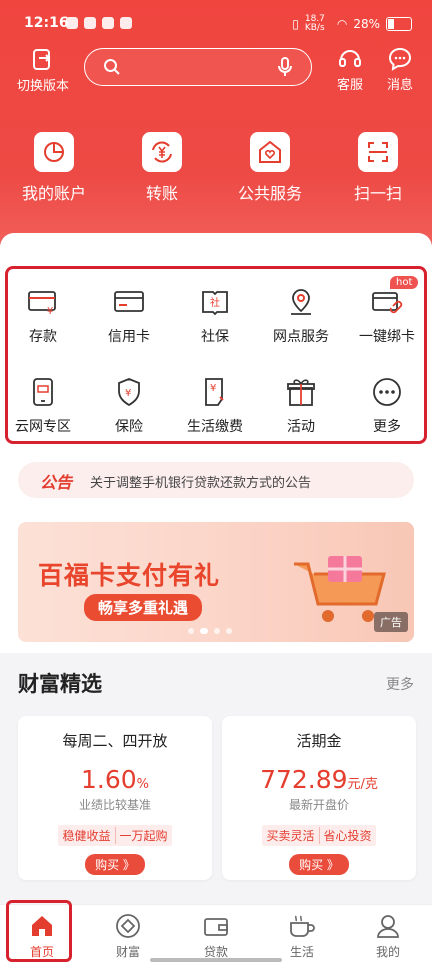 The image size is (432, 965). What do you see at coordinates (301, 302) in the screenshot?
I see `location-pin-icon` at bounding box center [301, 302].